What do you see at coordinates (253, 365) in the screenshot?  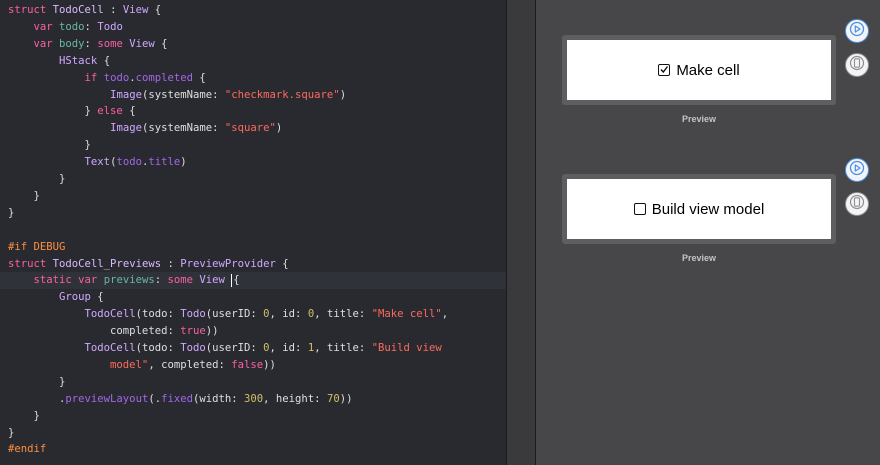 I see `code-line: model", completed: false))` at bounding box center [253, 365].